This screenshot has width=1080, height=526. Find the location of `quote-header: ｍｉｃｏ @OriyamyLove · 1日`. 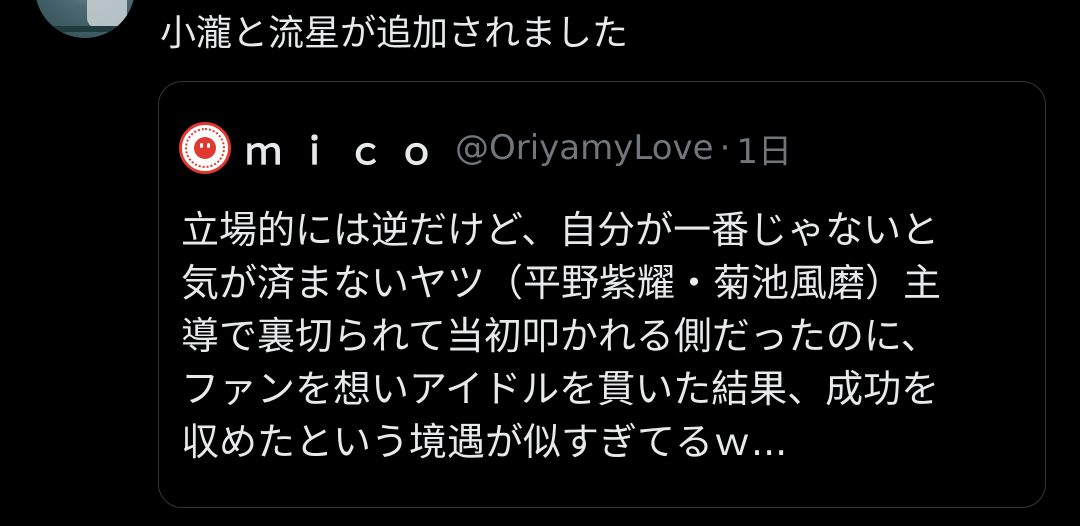

quote-header: ｍｉｃｏ @OriyamyLove · 1日 is located at coordinates (485, 148).